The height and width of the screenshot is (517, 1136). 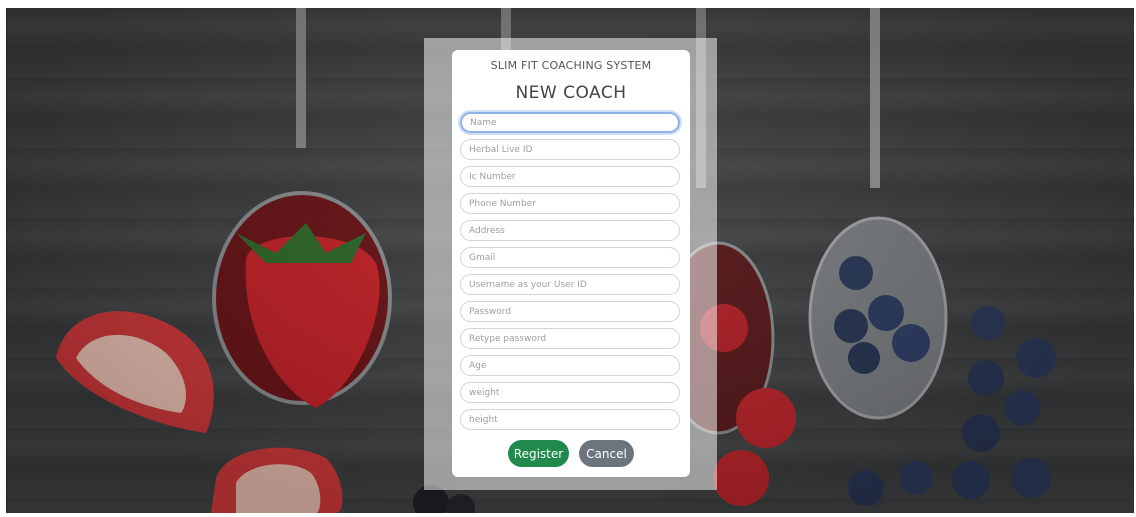 What do you see at coordinates (570, 176) in the screenshot?
I see `ic-number-input` at bounding box center [570, 176].